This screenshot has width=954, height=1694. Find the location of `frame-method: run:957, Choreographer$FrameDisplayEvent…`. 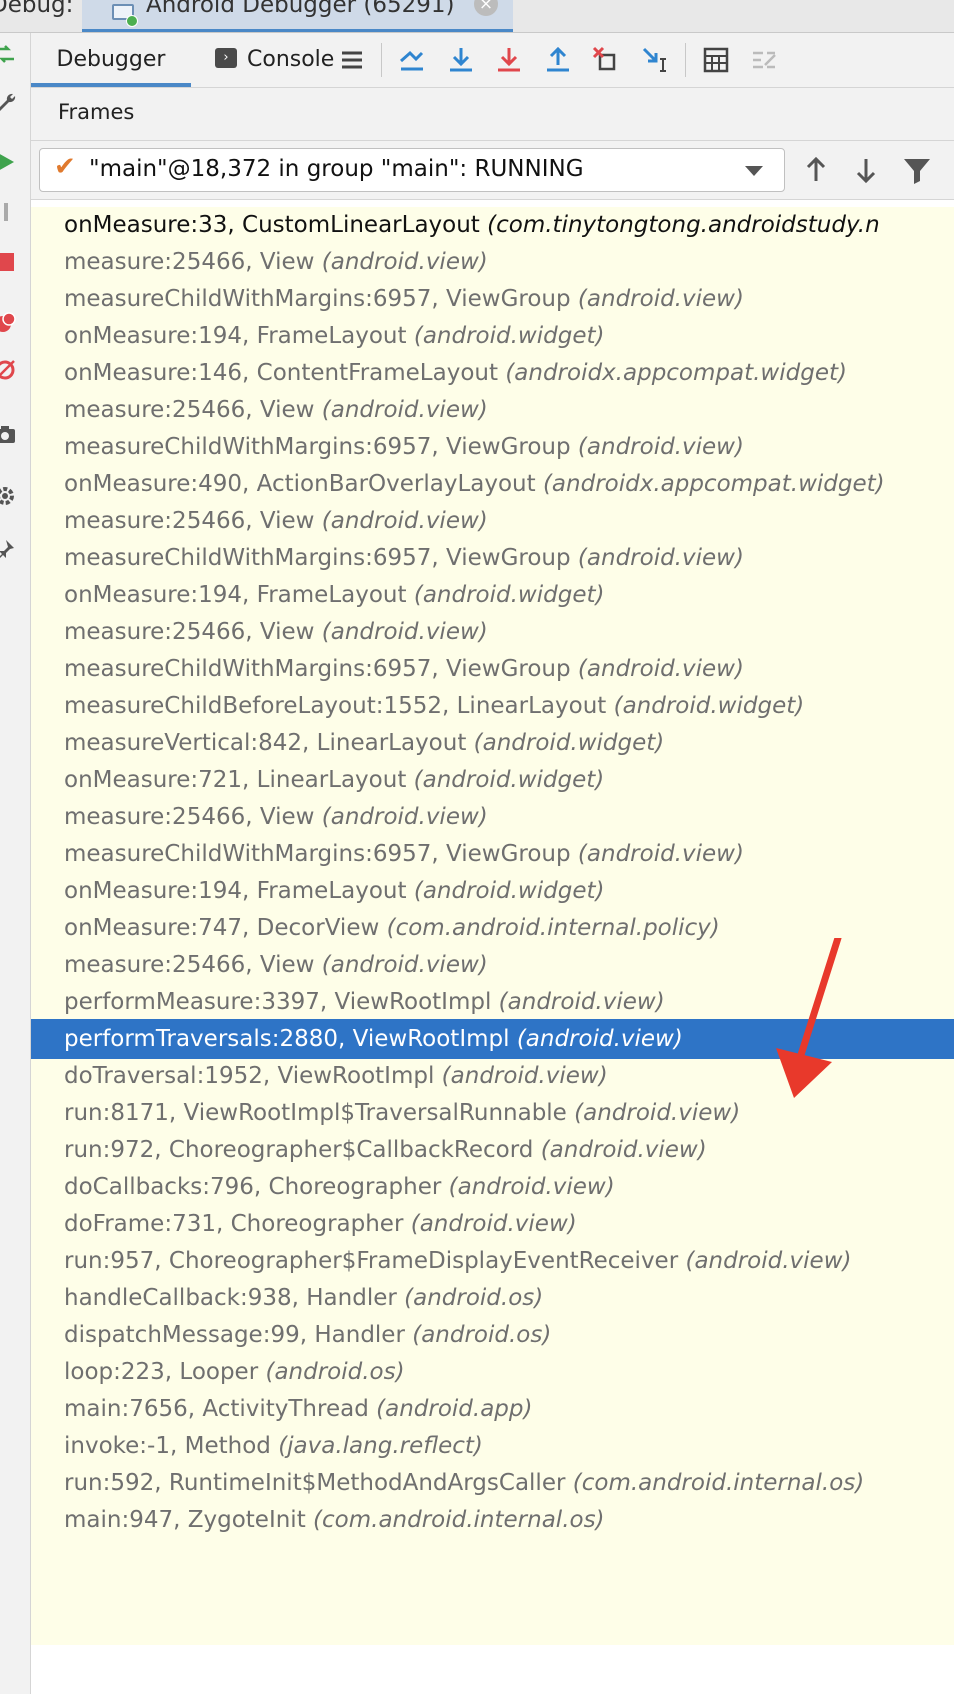

frame-method: run:957, Choreographer$FrameDisplayEvent… is located at coordinates (371, 1261).